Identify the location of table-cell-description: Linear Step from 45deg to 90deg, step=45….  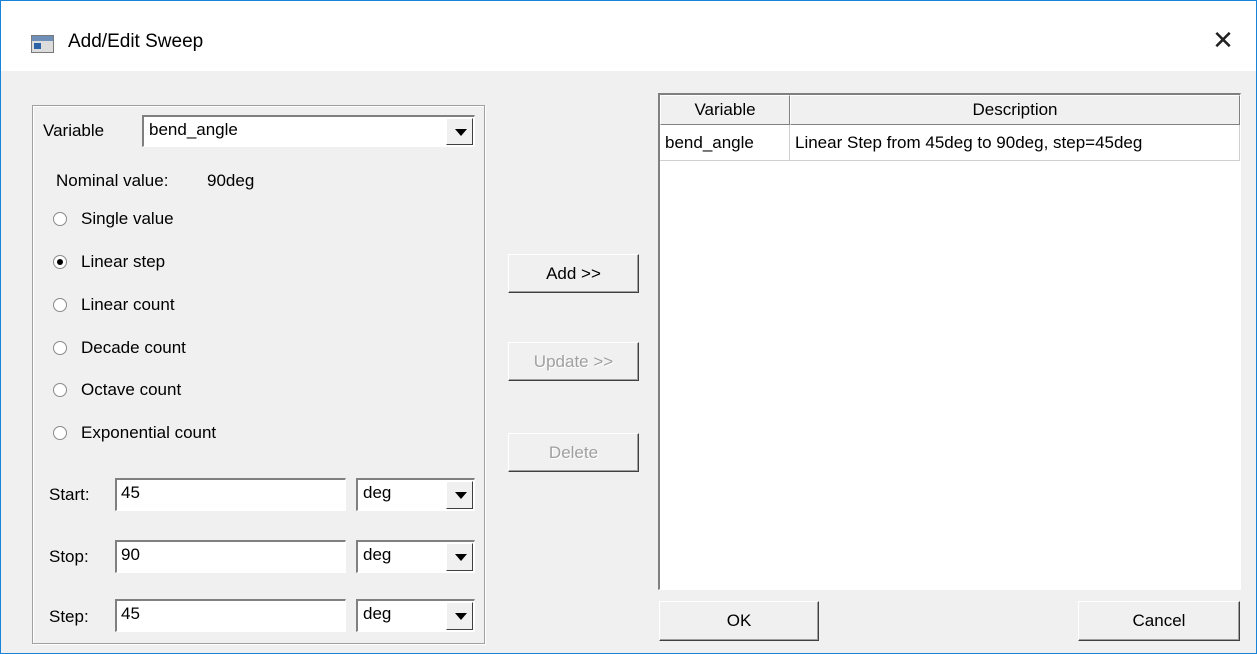
(1015, 143).